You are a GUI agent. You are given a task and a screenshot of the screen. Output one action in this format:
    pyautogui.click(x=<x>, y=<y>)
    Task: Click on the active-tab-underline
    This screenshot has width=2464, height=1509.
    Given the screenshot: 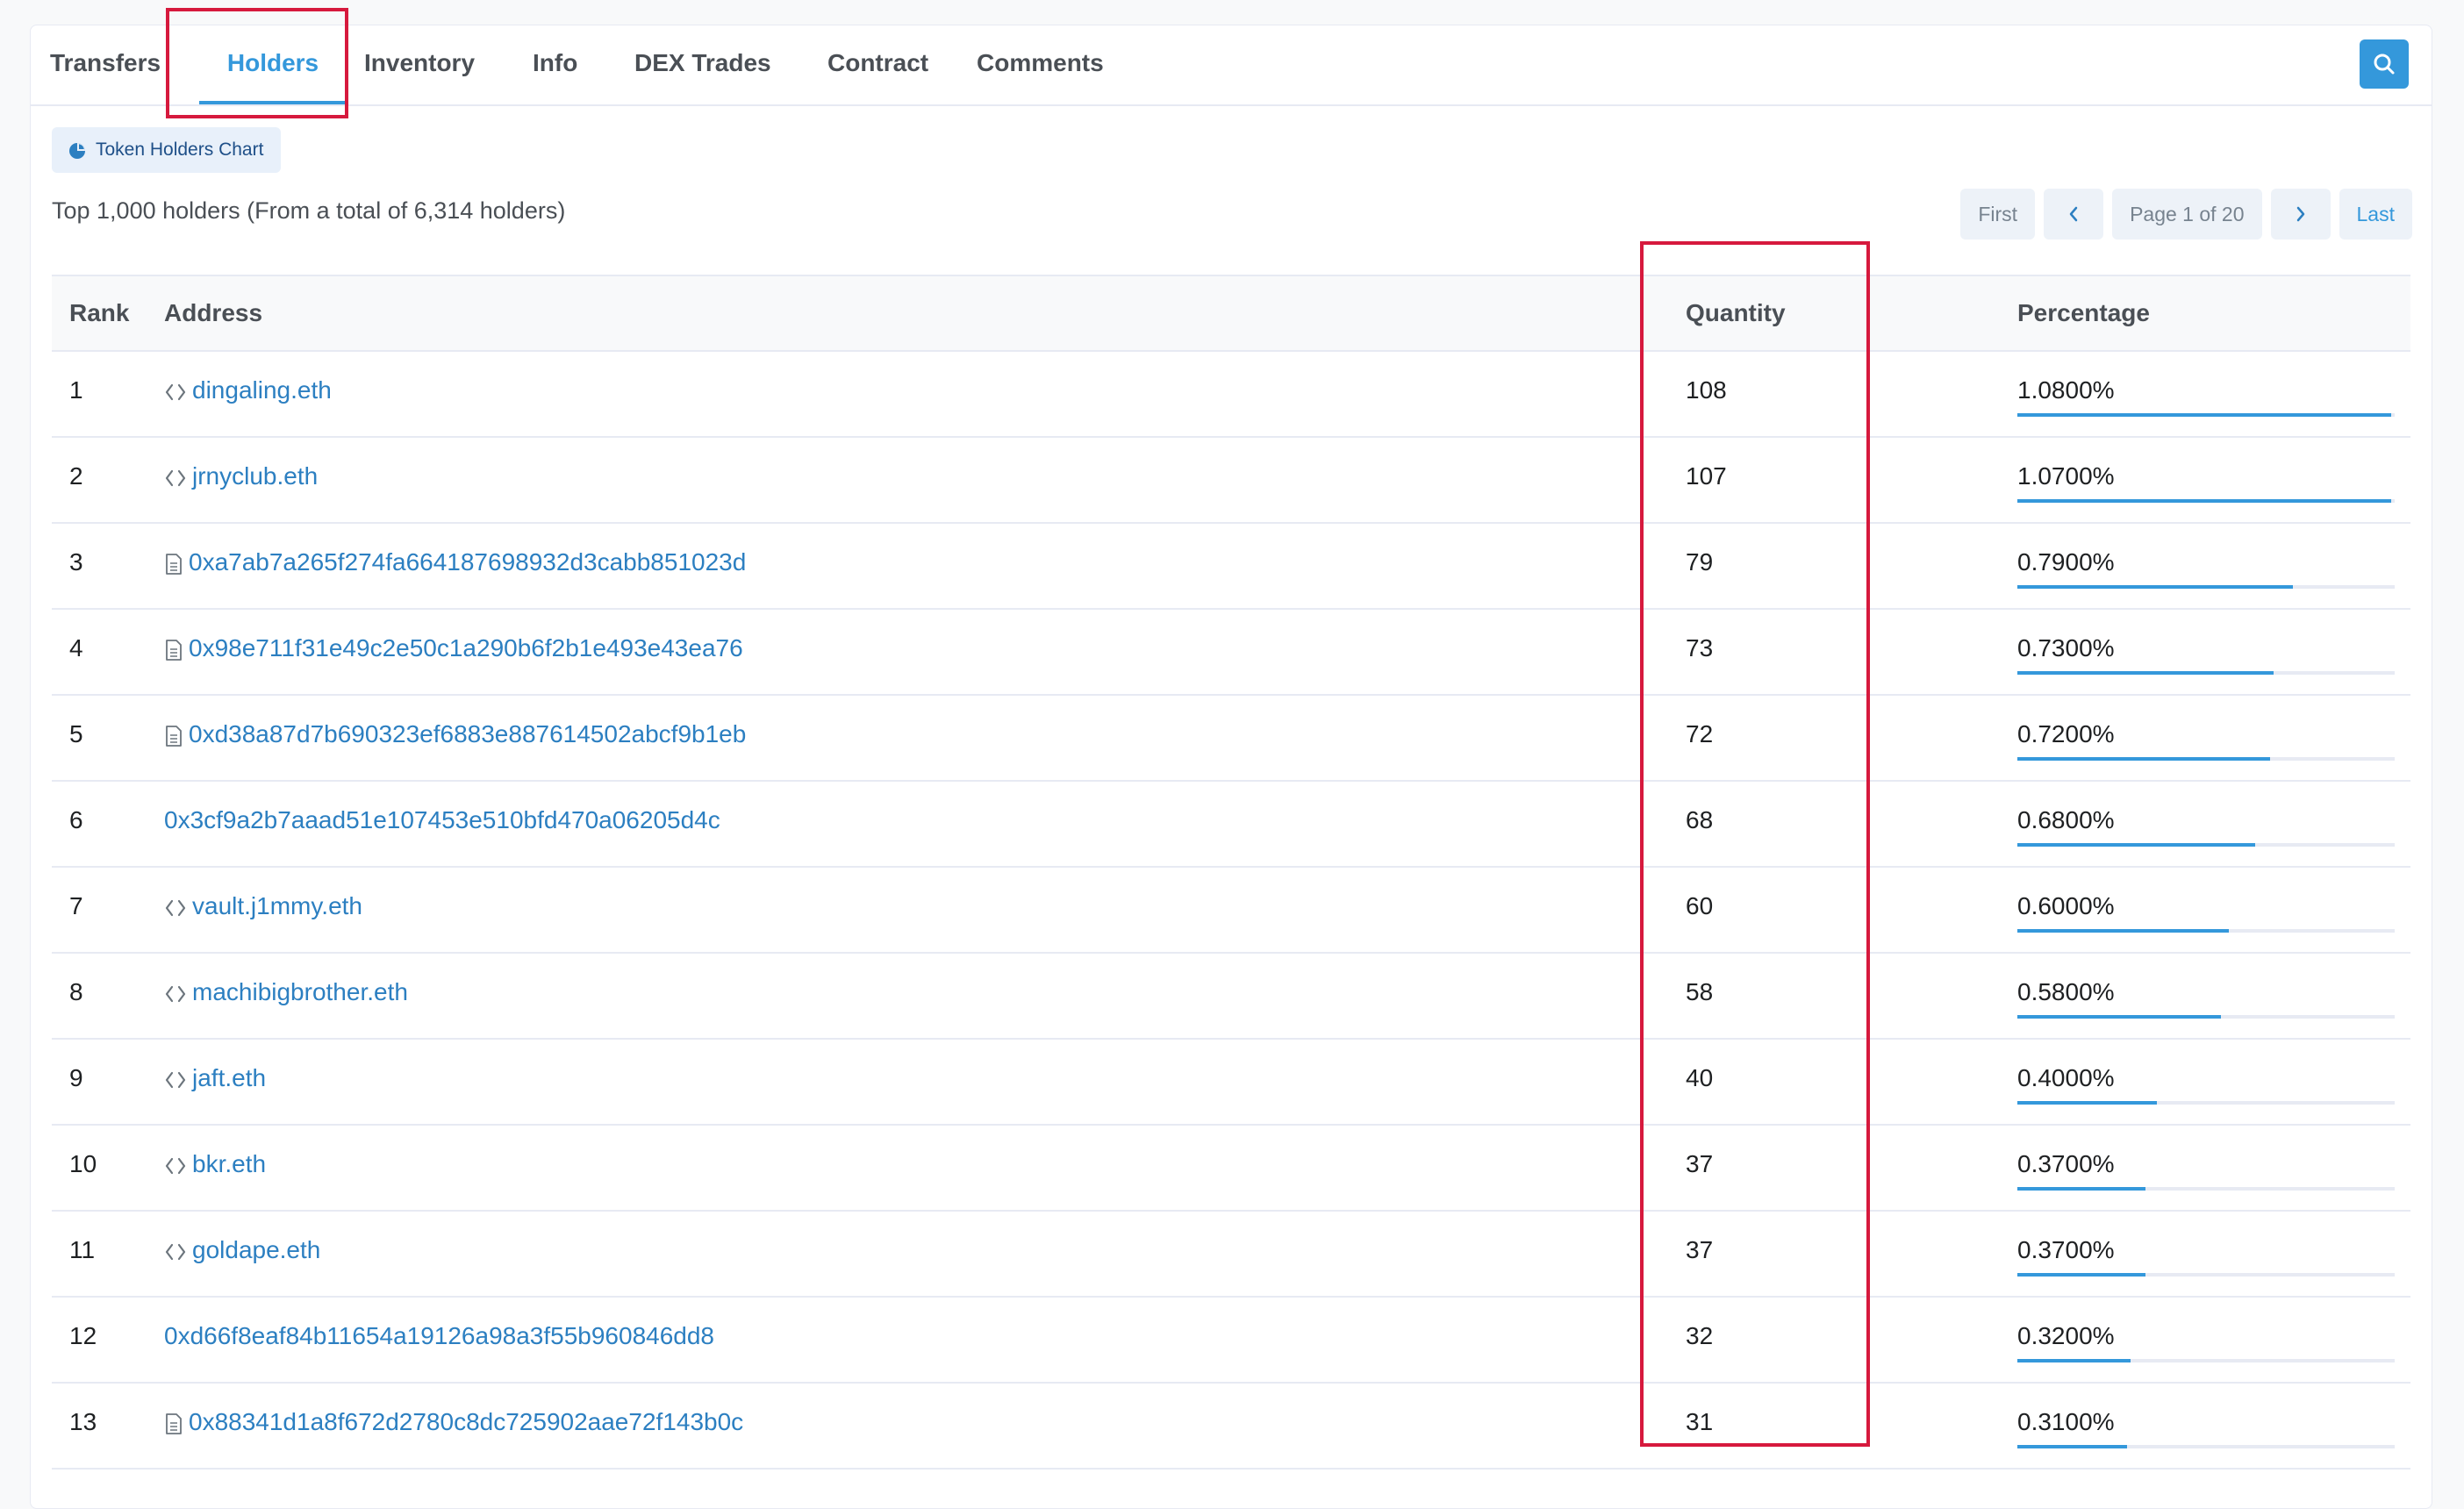 What is the action you would take?
    pyautogui.click(x=273, y=102)
    